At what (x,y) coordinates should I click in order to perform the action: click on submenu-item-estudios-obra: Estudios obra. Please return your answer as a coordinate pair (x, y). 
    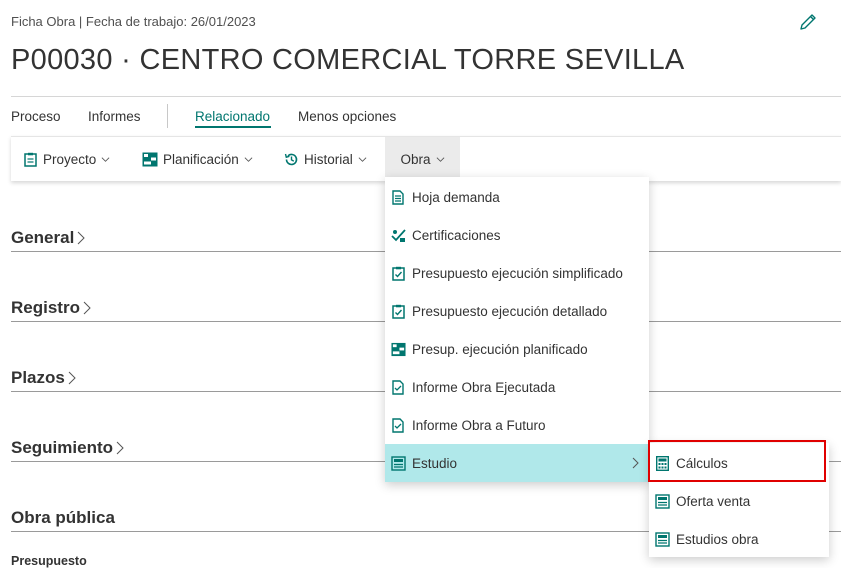
    Looking at the image, I should click on (739, 539).